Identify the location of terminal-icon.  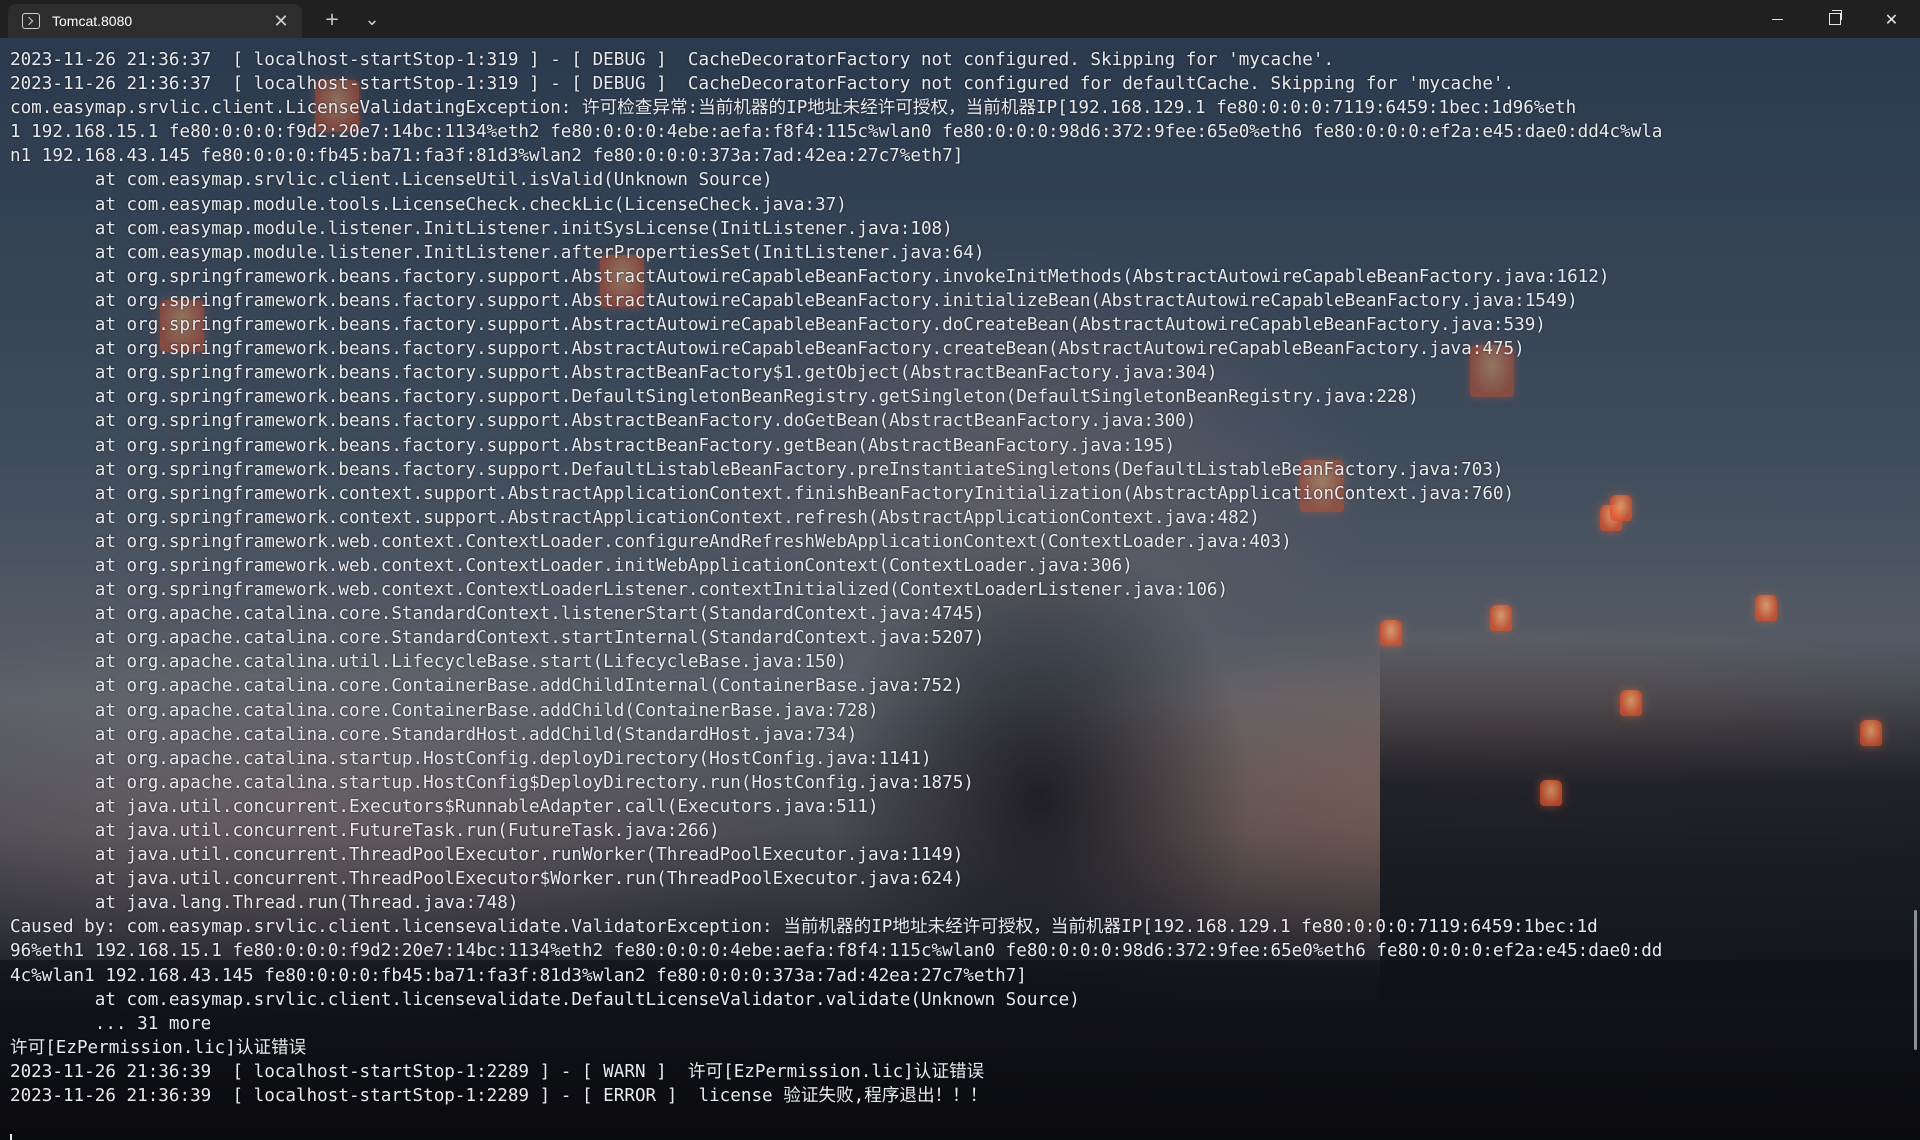
(31, 21).